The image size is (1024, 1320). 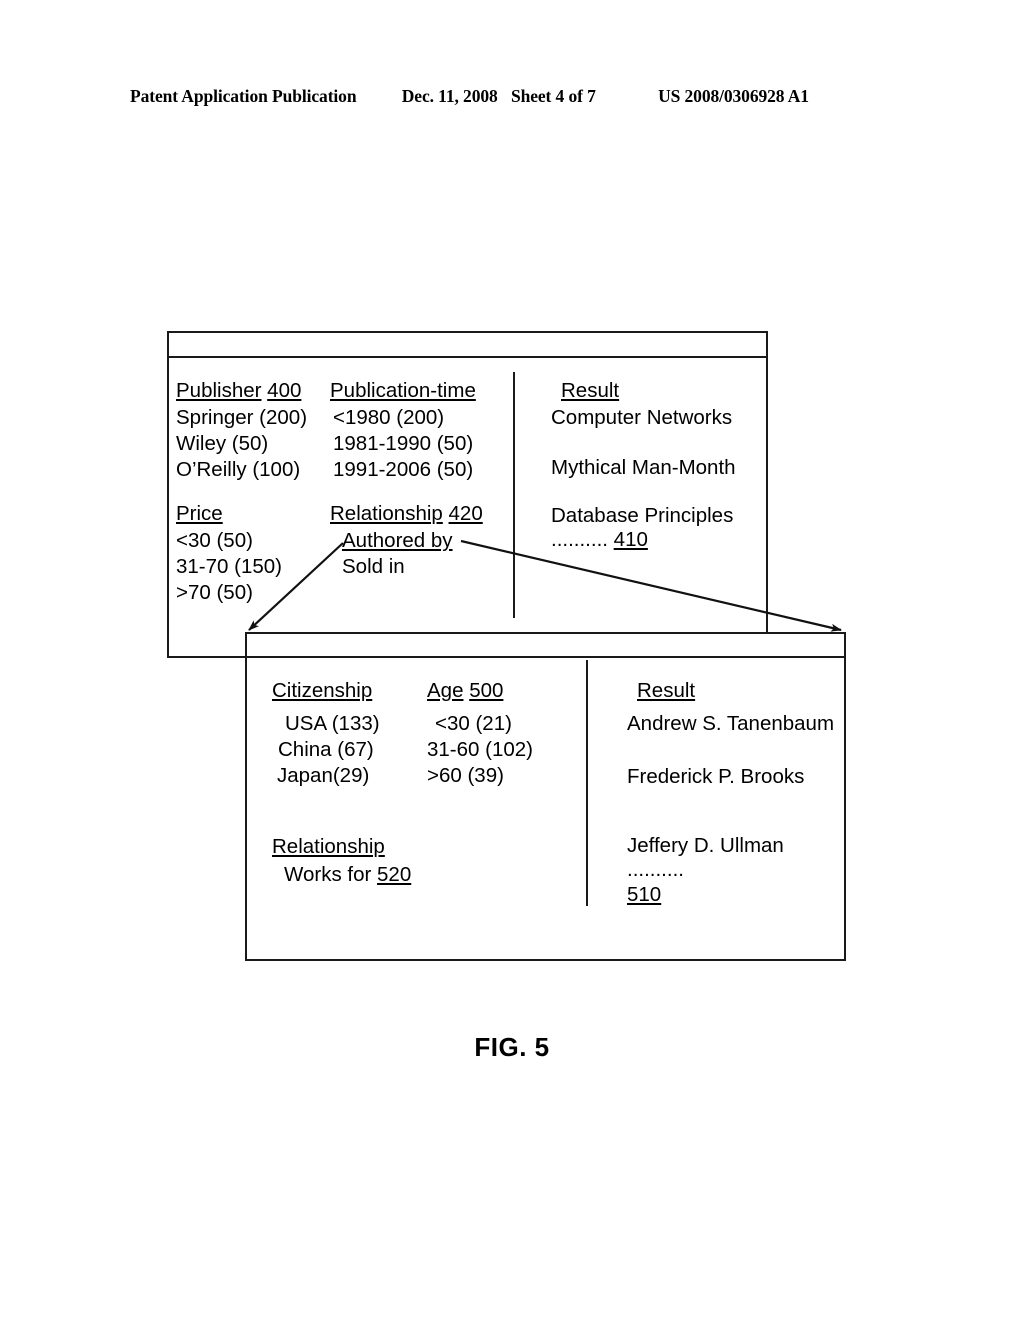 What do you see at coordinates (403, 444) in the screenshot?
I see `facet-publication-time-value: 1981-1990 (50)` at bounding box center [403, 444].